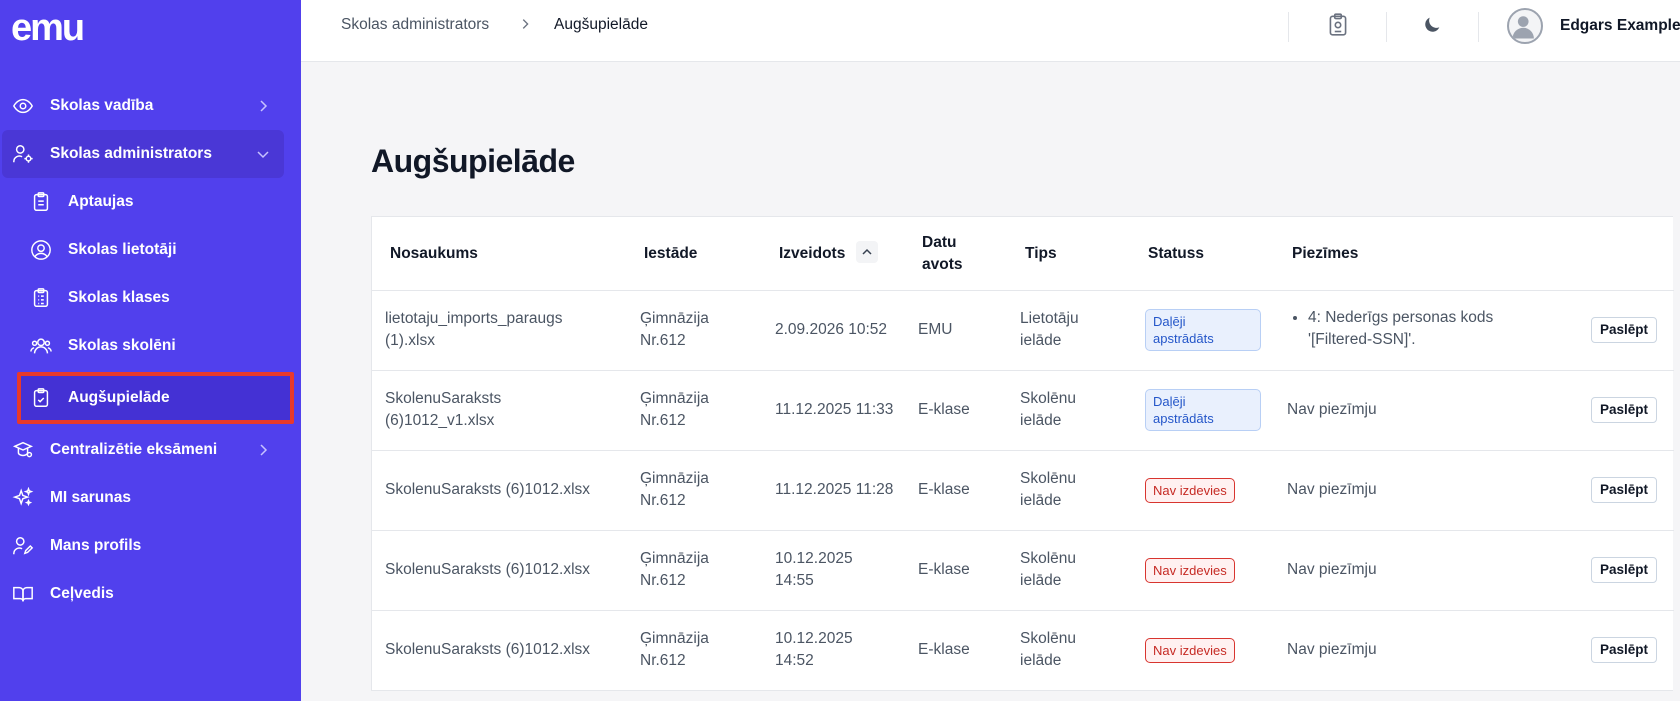 This screenshot has height=701, width=1680. I want to click on divider, so click(1288, 27).